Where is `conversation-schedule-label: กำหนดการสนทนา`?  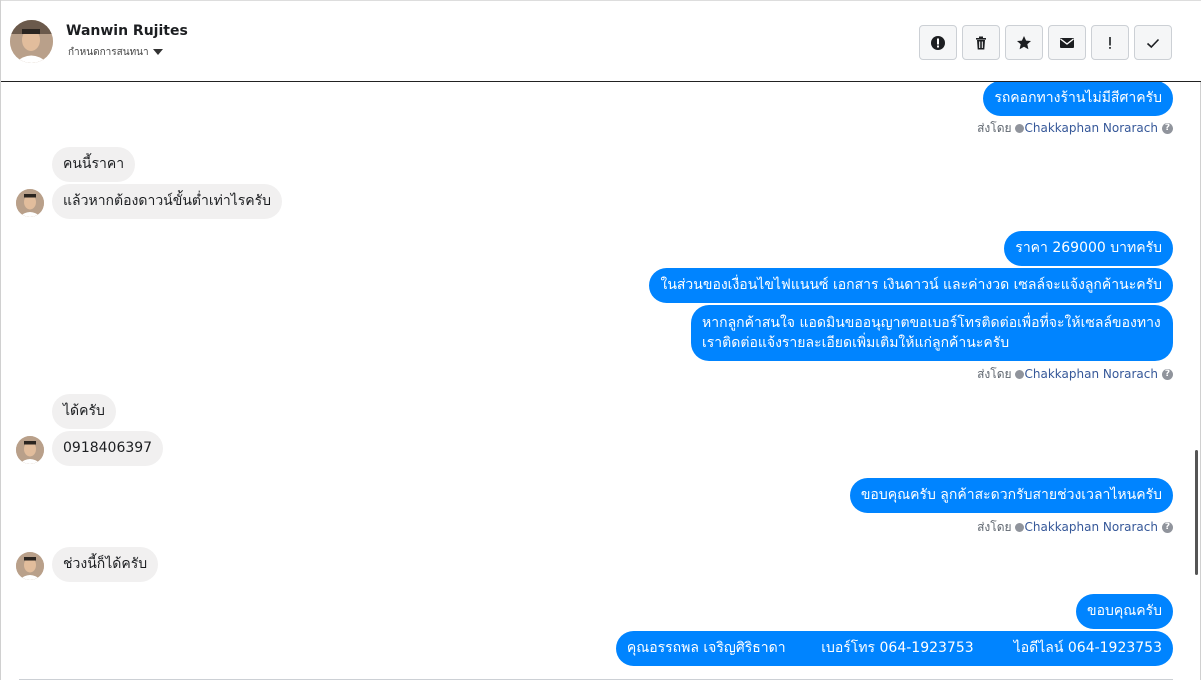
conversation-schedule-label: กำหนดการสนทนา is located at coordinates (108, 52).